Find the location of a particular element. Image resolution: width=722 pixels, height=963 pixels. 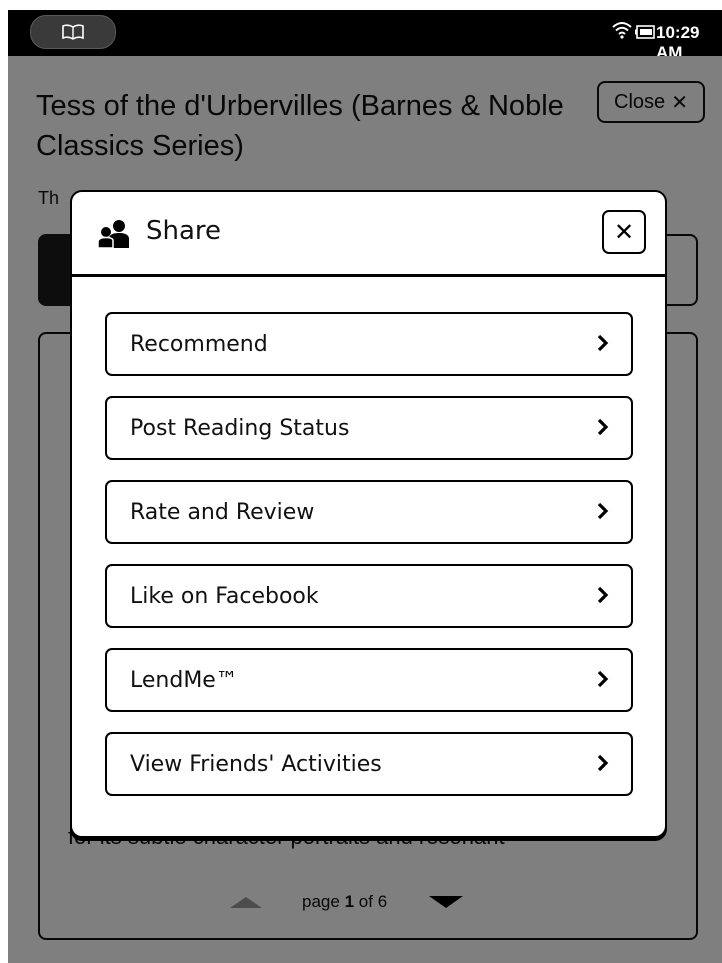

dialog-close-button: ✕ is located at coordinates (624, 232).